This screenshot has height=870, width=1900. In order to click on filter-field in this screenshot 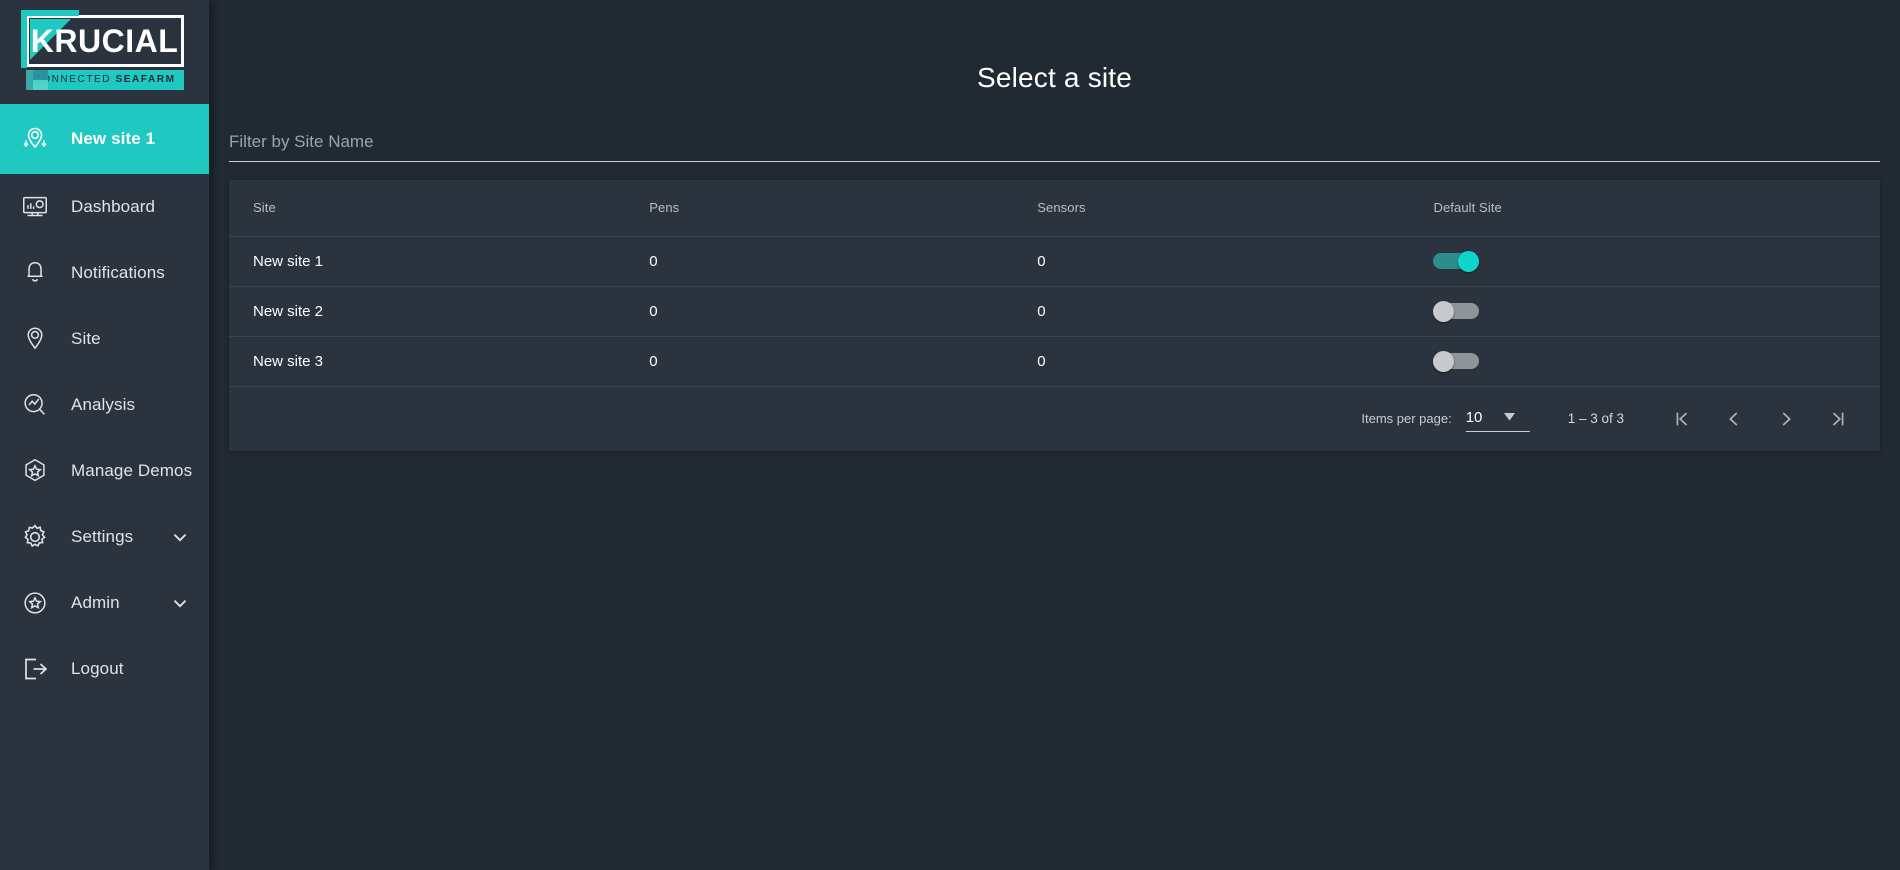, I will do `click(1054, 147)`.